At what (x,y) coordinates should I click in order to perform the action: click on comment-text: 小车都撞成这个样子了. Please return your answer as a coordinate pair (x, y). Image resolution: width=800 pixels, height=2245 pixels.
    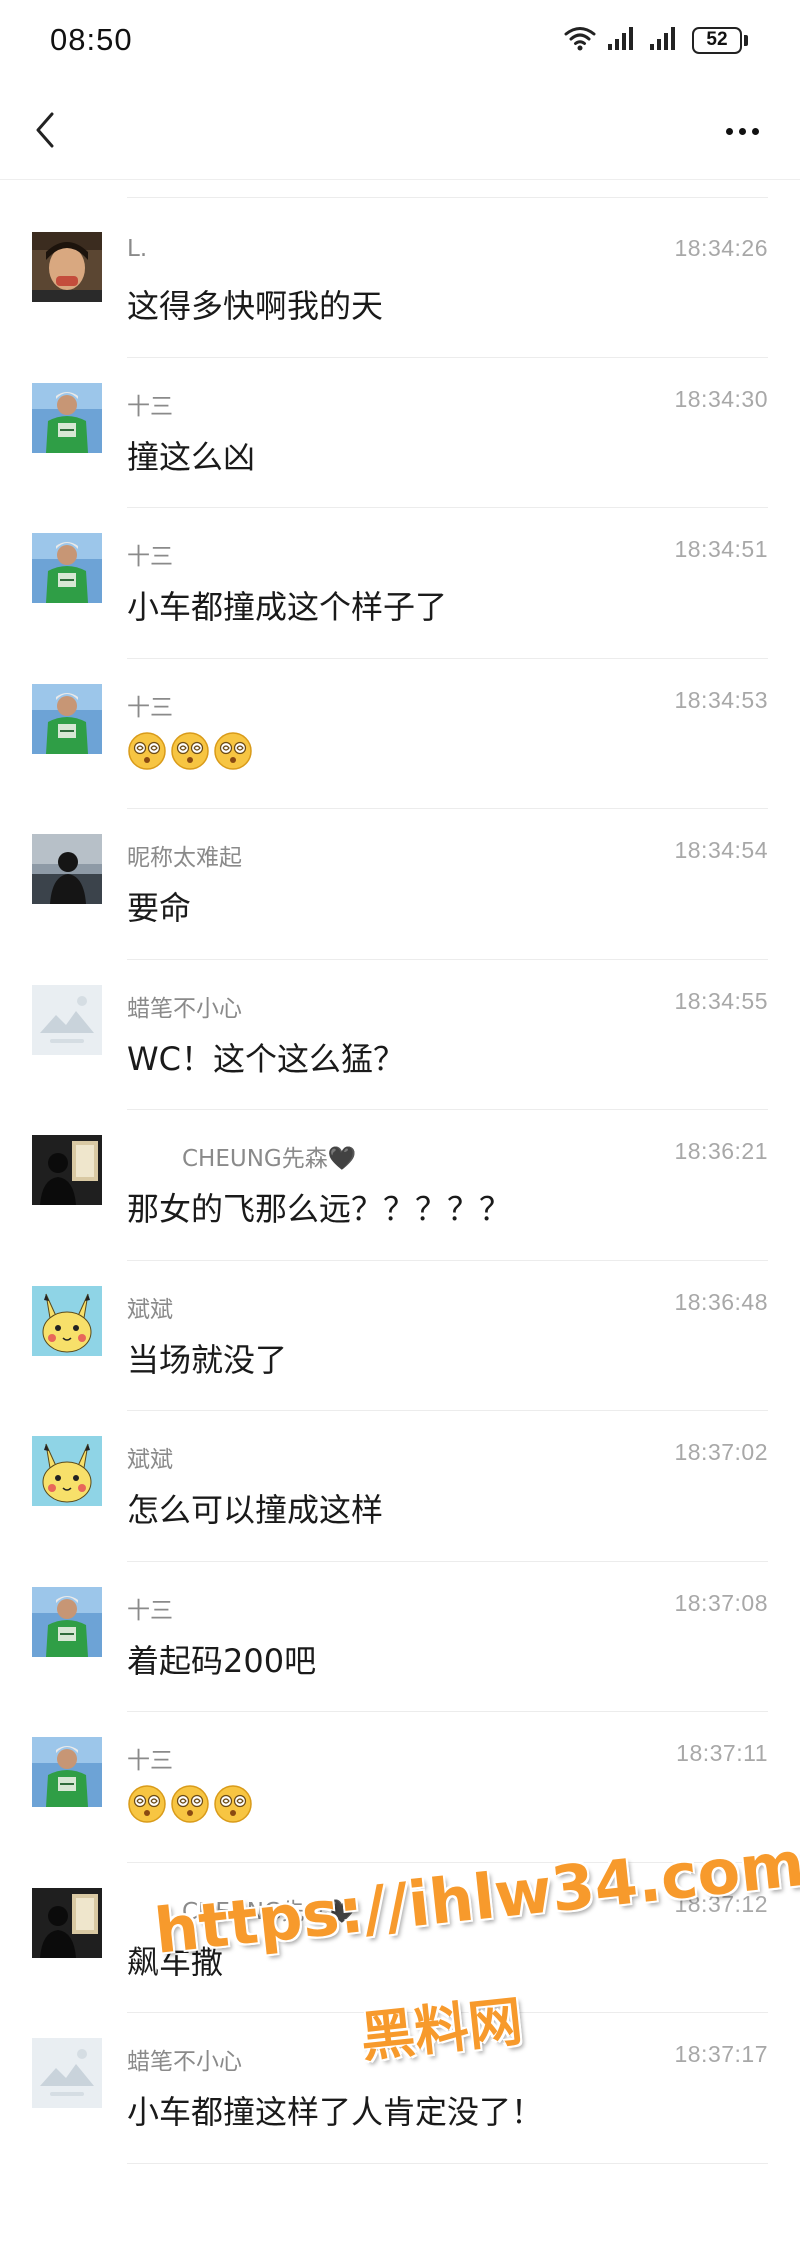
    Looking at the image, I should click on (287, 607).